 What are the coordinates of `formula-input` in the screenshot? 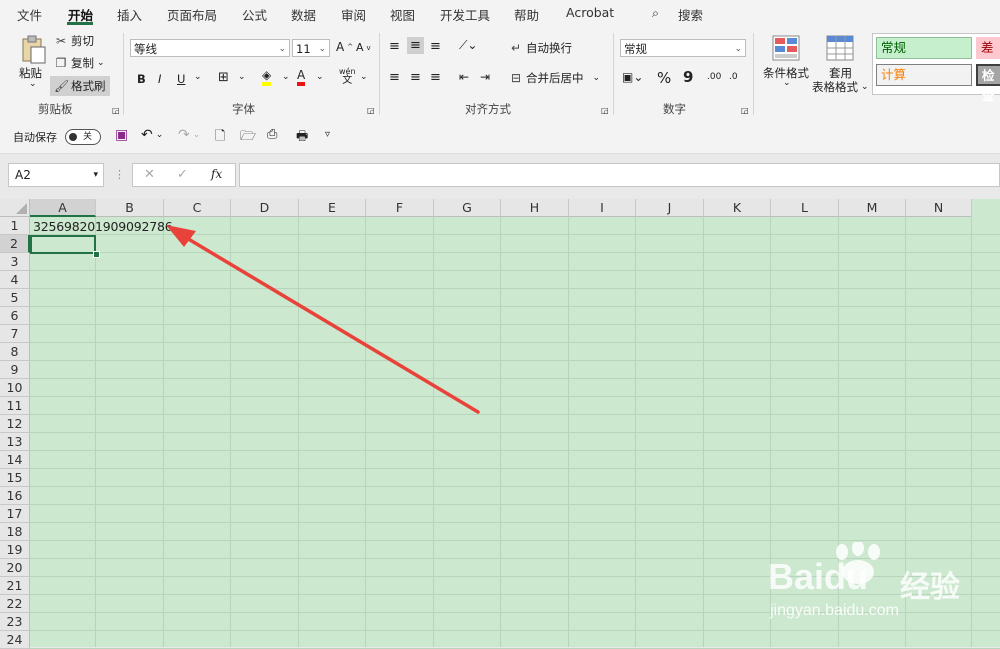 It's located at (619, 175).